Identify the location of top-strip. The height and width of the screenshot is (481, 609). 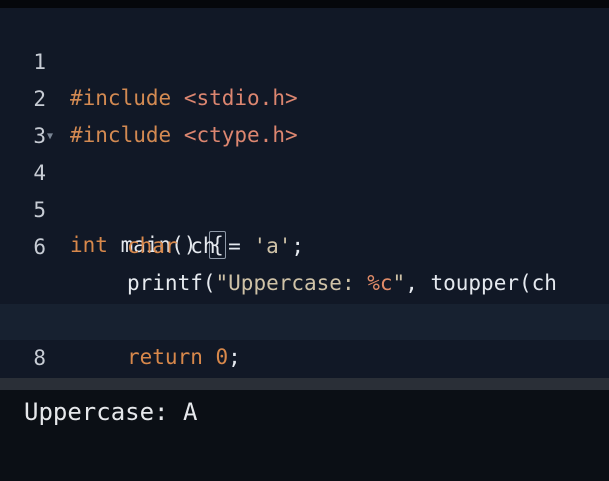
(304, 4).